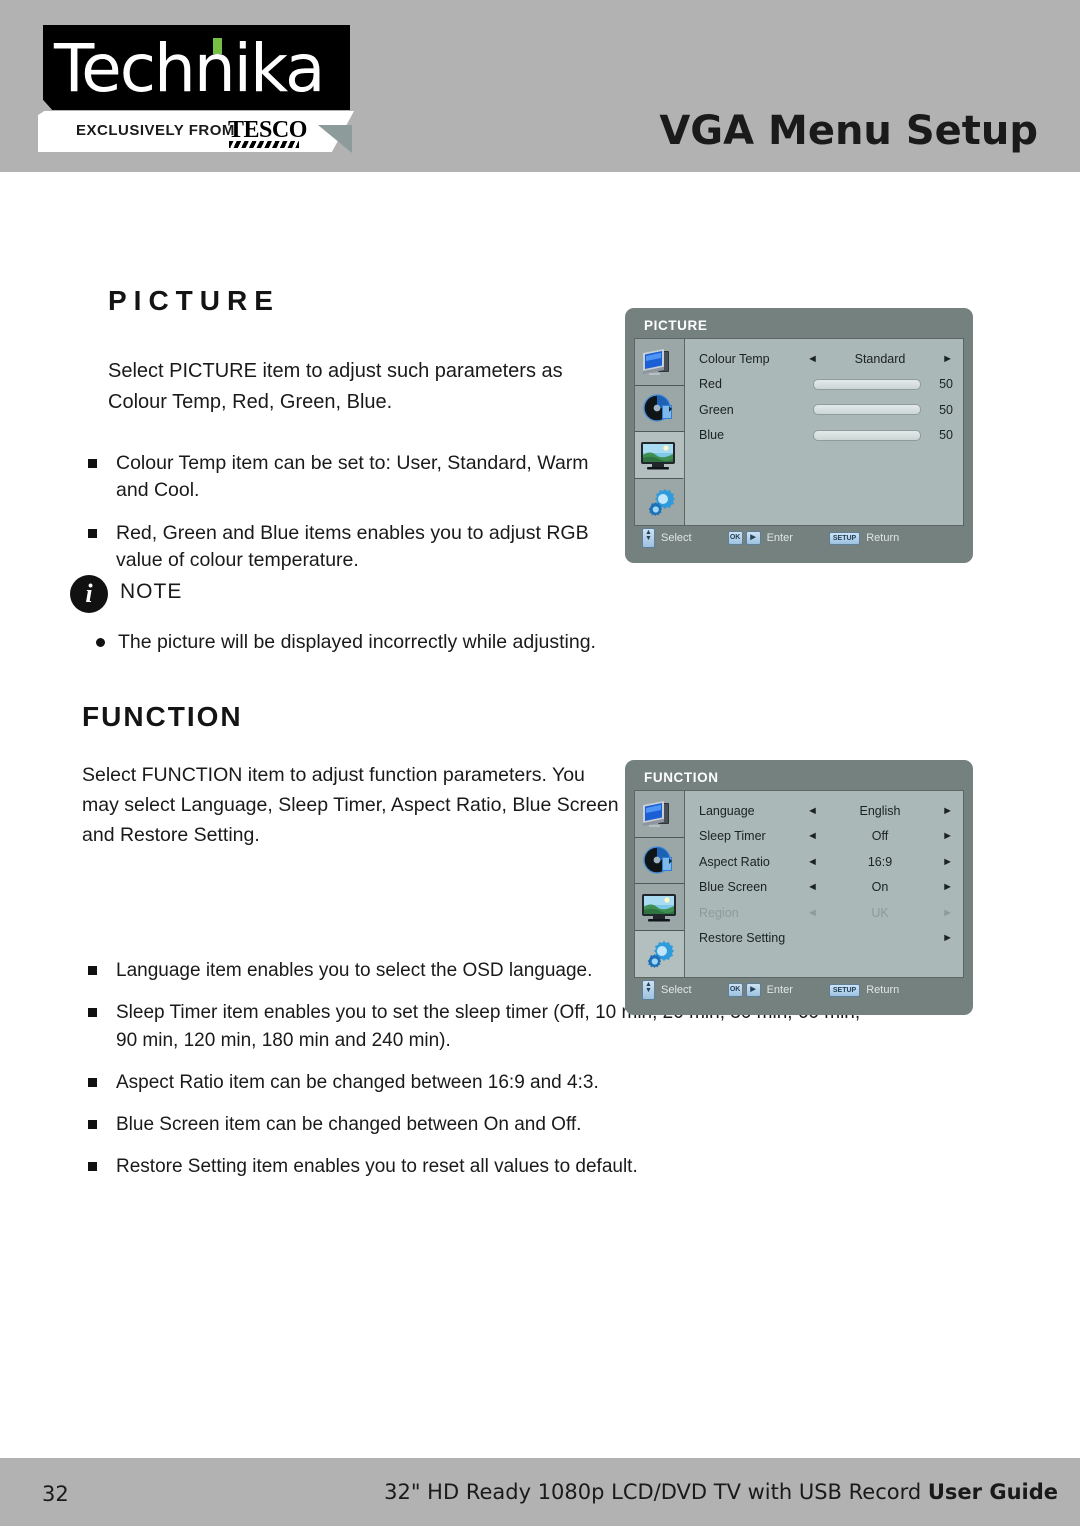 The width and height of the screenshot is (1080, 1526). What do you see at coordinates (880, 810) in the screenshot?
I see `osd-row-value: English` at bounding box center [880, 810].